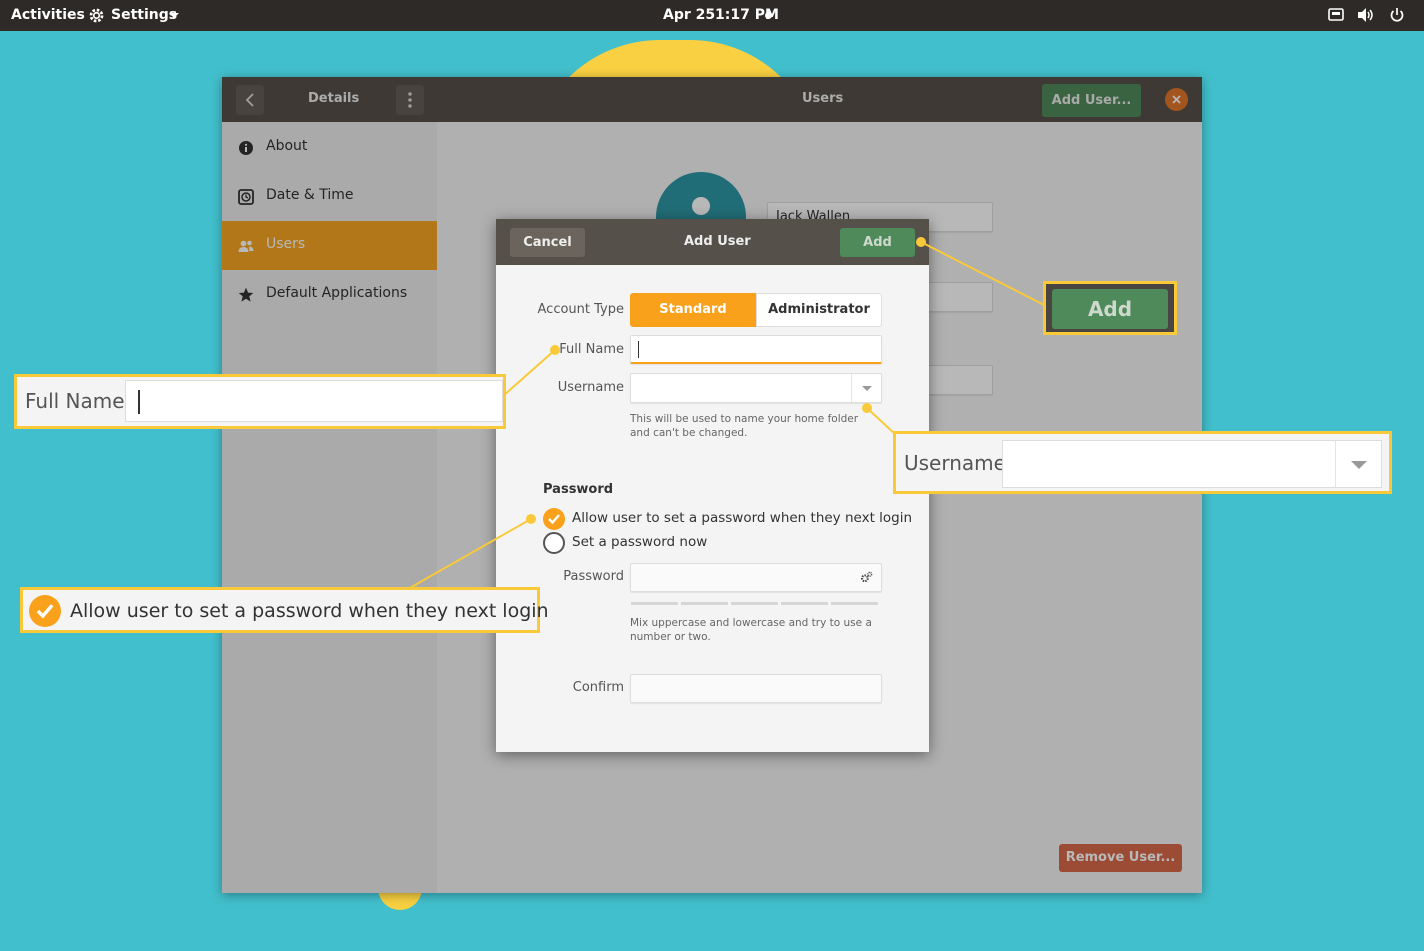 This screenshot has width=1424, height=951. I want to click on cancel-button: Cancel, so click(547, 242).